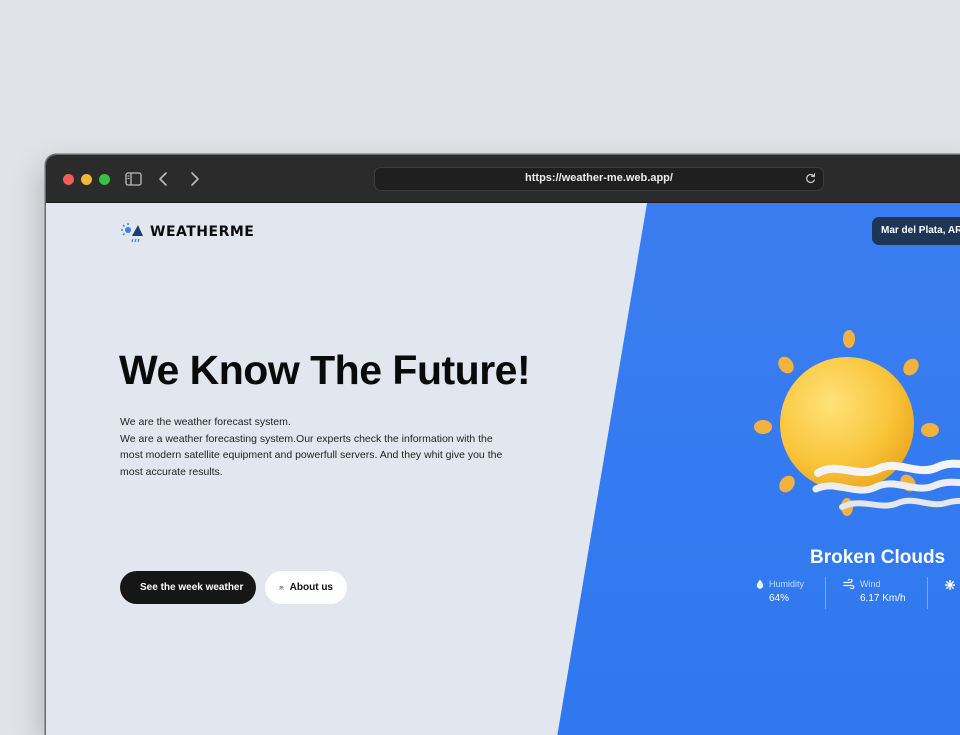 Image resolution: width=960 pixels, height=735 pixels. What do you see at coordinates (810, 178) in the screenshot?
I see `reload-icon` at bounding box center [810, 178].